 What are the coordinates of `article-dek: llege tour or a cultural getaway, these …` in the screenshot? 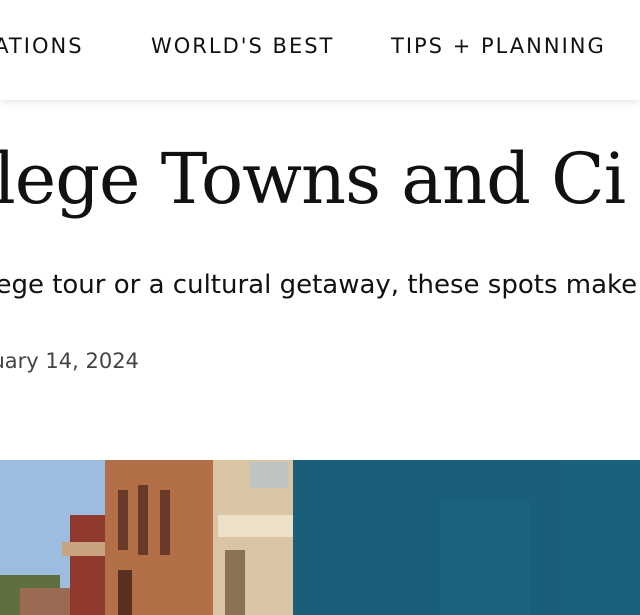 It's located at (319, 285).